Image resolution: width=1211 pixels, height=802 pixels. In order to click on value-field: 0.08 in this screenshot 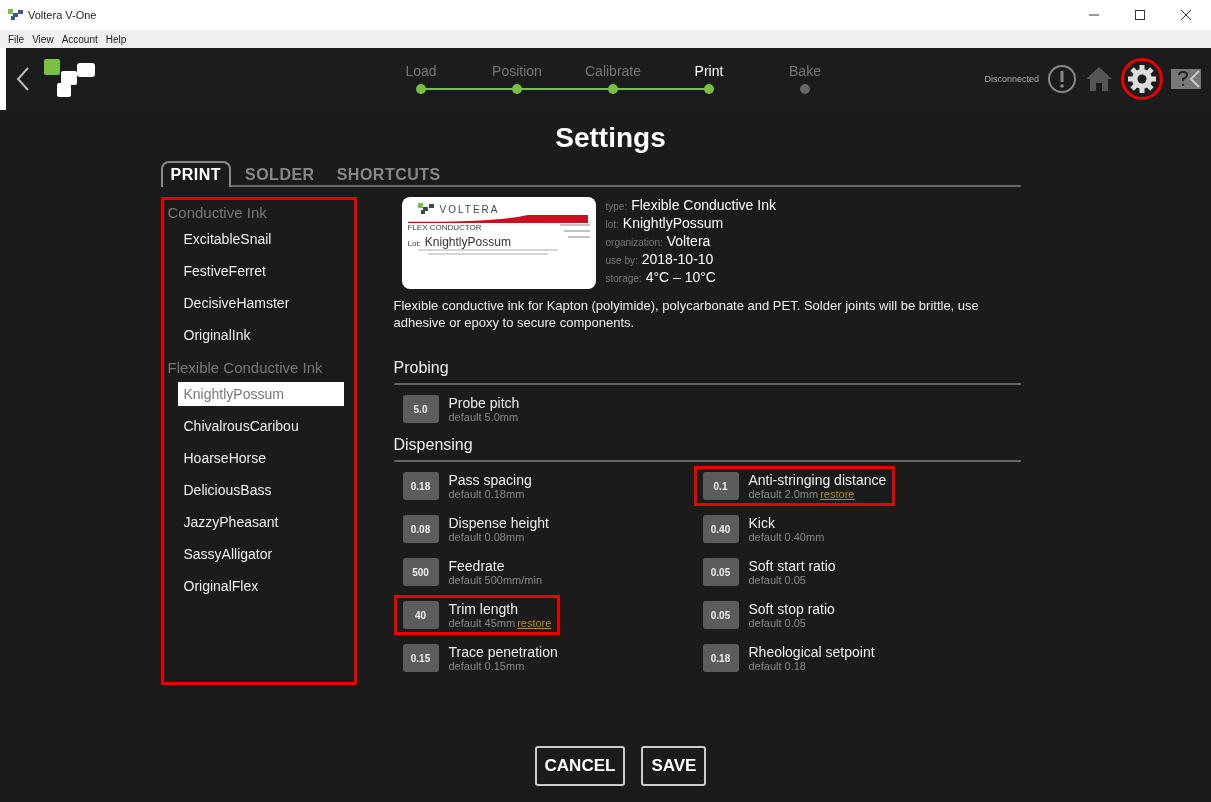, I will do `click(420, 529)`.